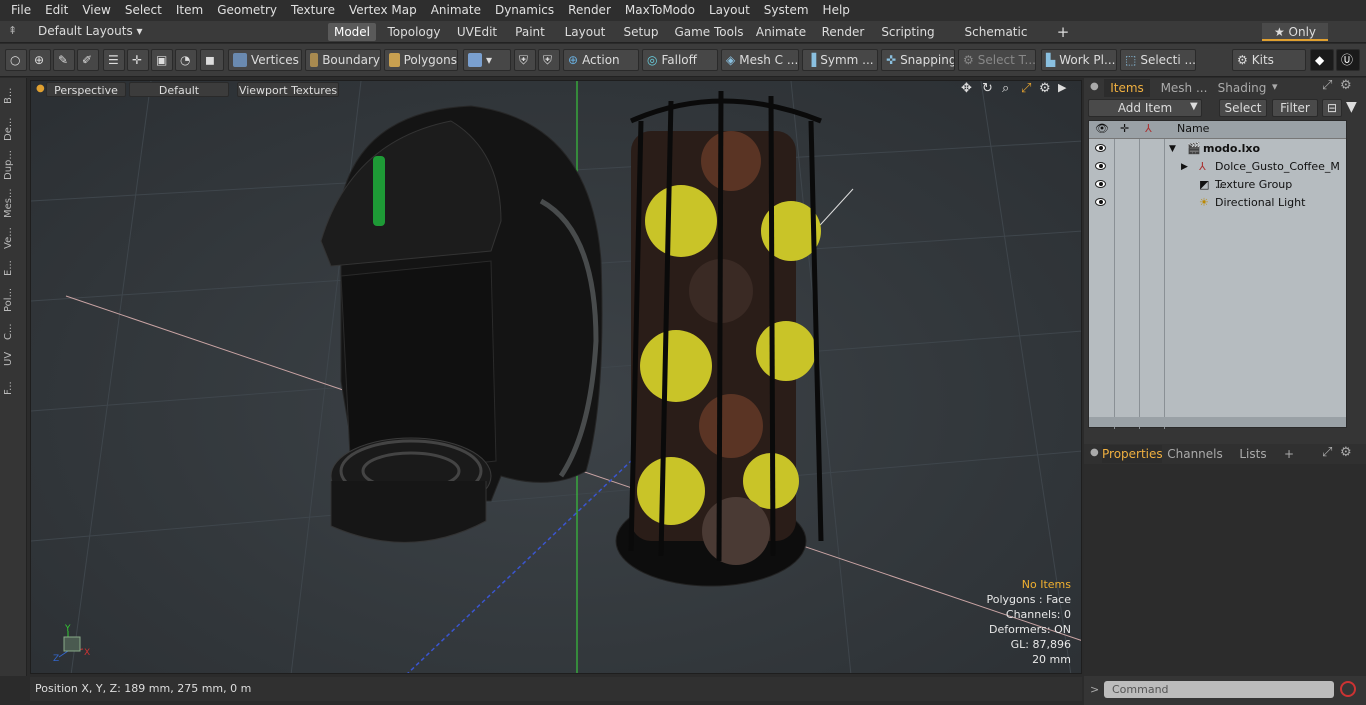 The height and width of the screenshot is (705, 1366). Describe the element at coordinates (456, 10) in the screenshot. I see `menu-animate: Animate` at that location.